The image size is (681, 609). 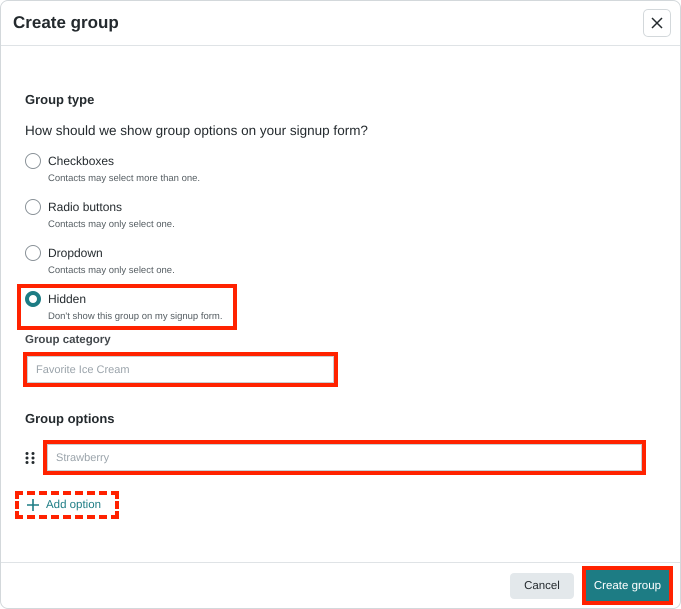 I want to click on close-button, so click(x=657, y=23).